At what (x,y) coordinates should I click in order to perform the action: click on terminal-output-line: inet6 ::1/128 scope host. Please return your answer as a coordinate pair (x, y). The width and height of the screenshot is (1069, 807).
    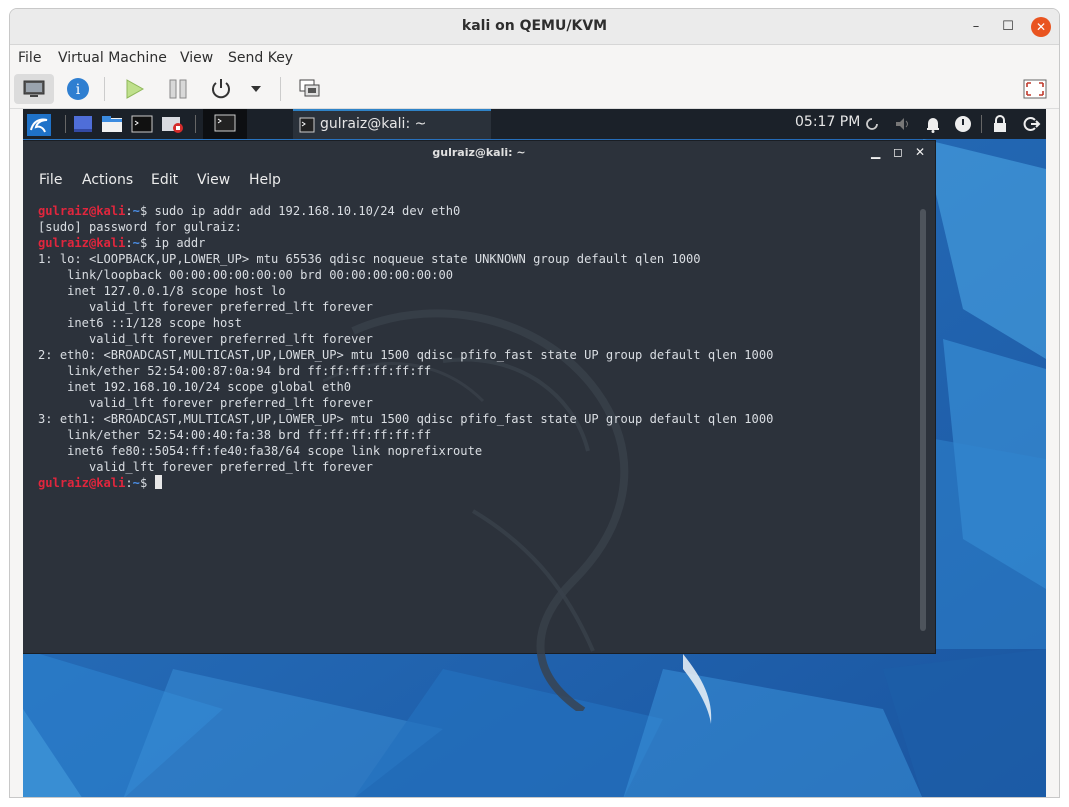
    Looking at the image, I should click on (140, 323).